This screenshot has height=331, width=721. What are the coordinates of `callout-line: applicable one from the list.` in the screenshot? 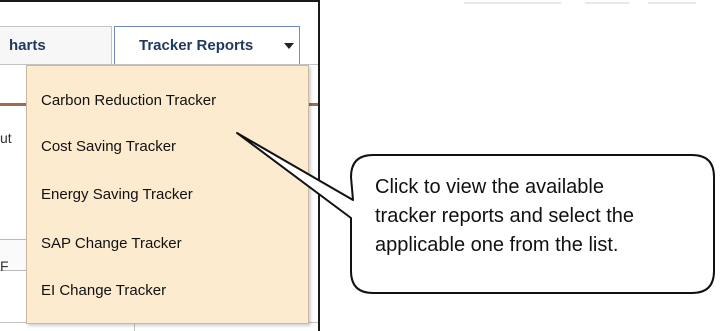 It's located at (497, 245).